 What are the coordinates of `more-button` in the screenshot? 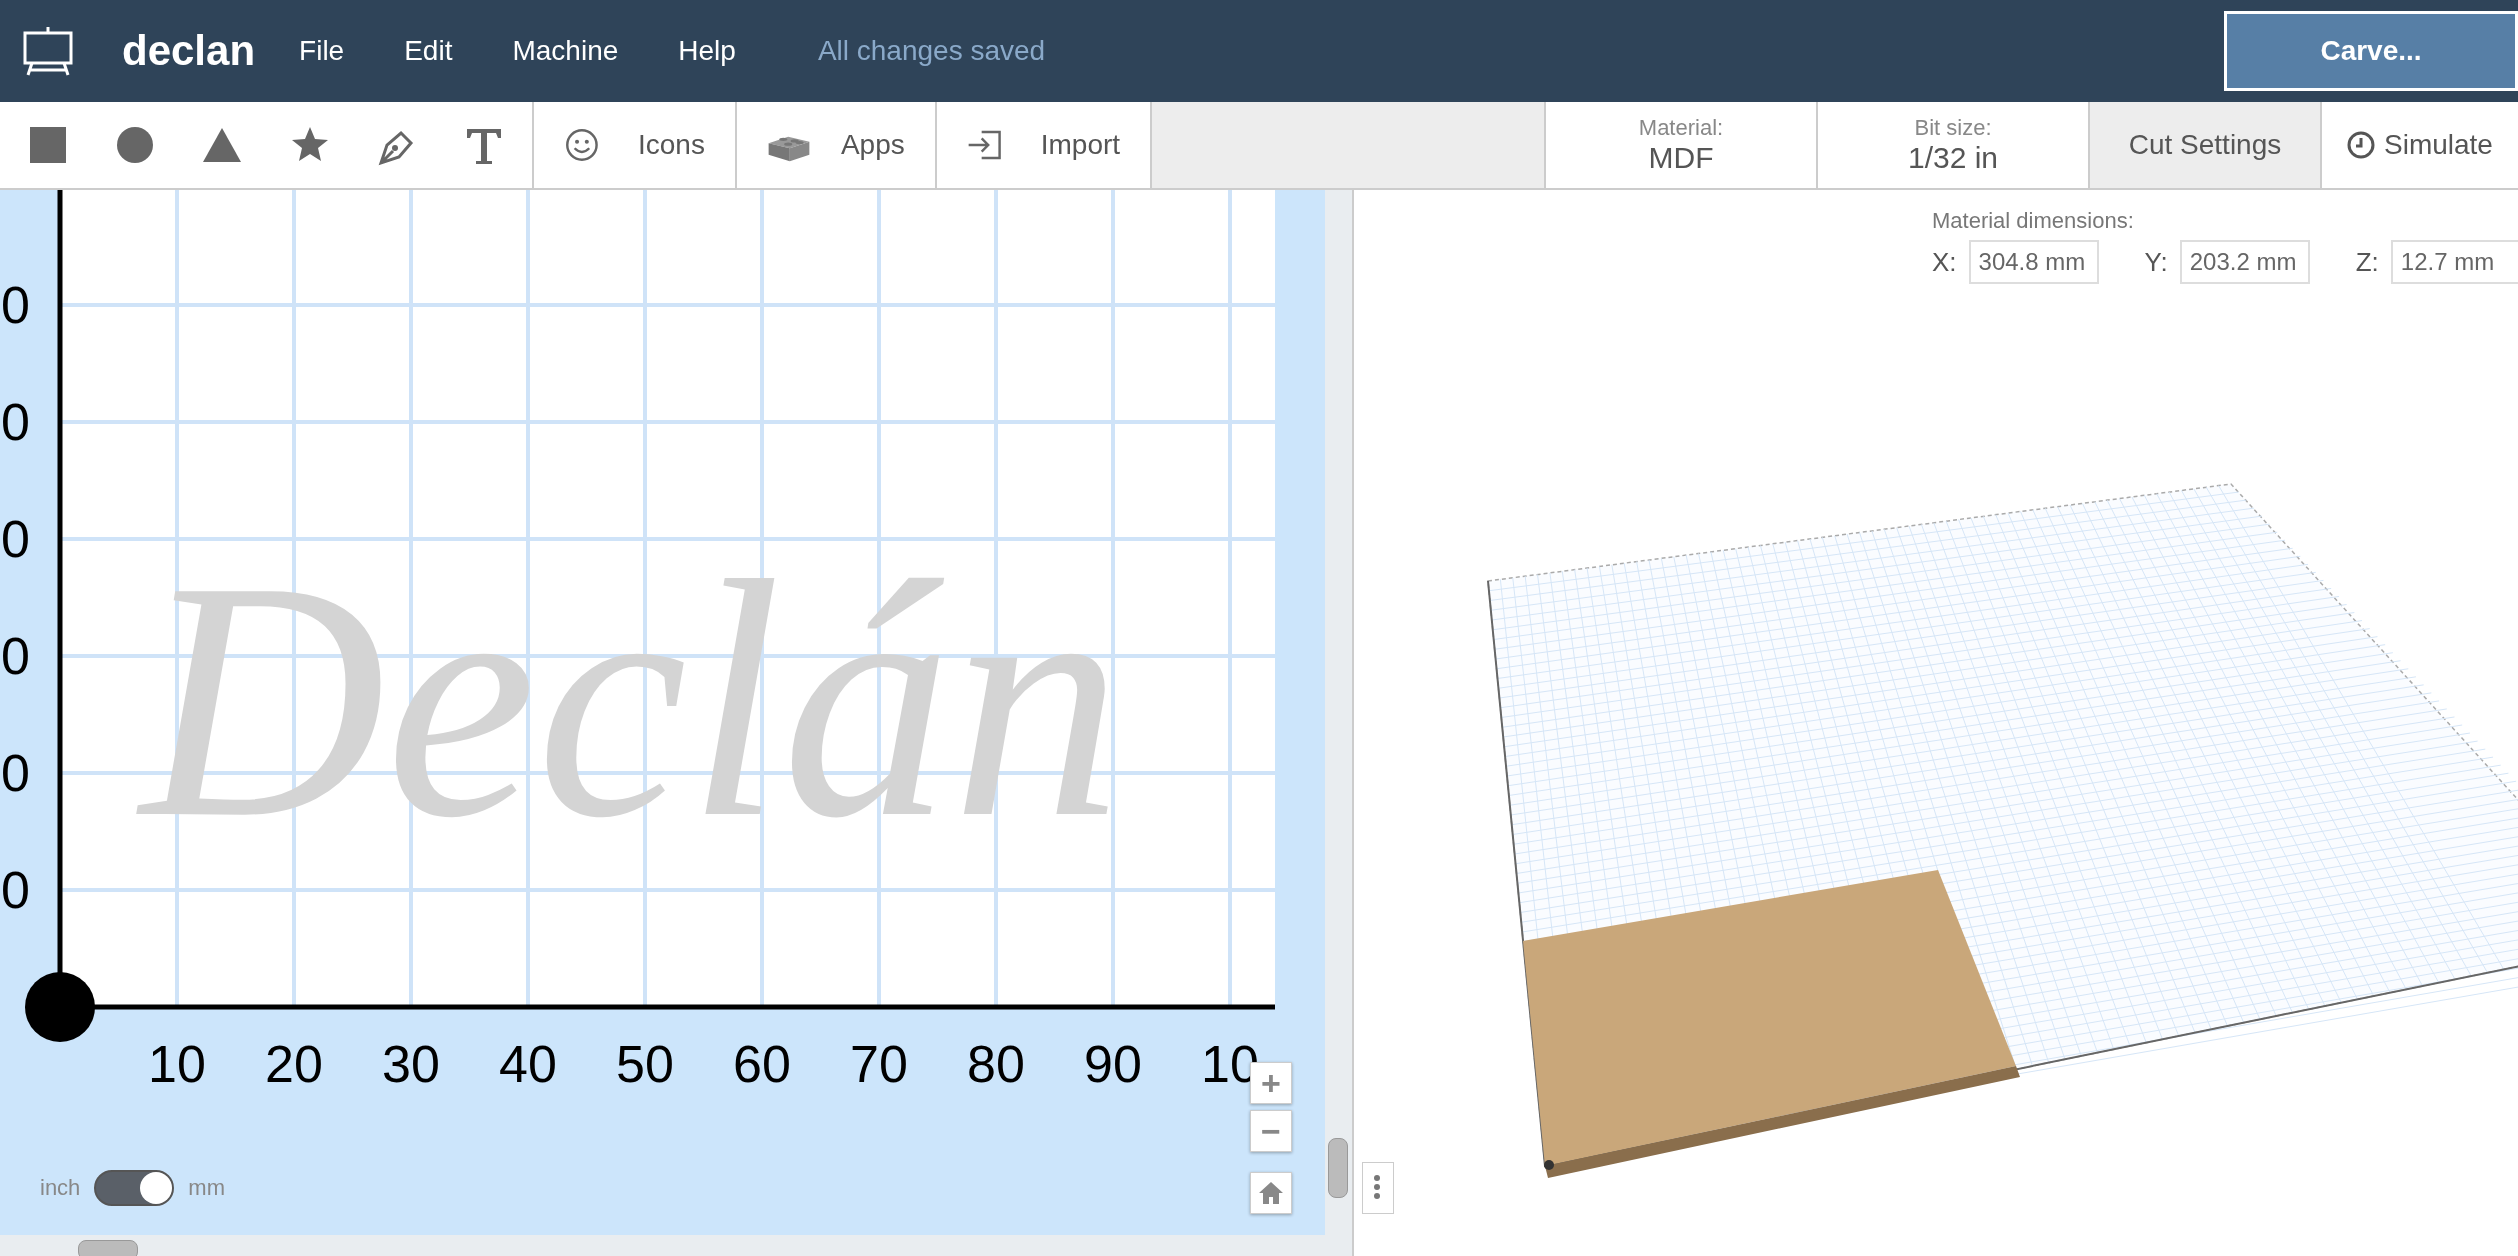 It's located at (1378, 1188).